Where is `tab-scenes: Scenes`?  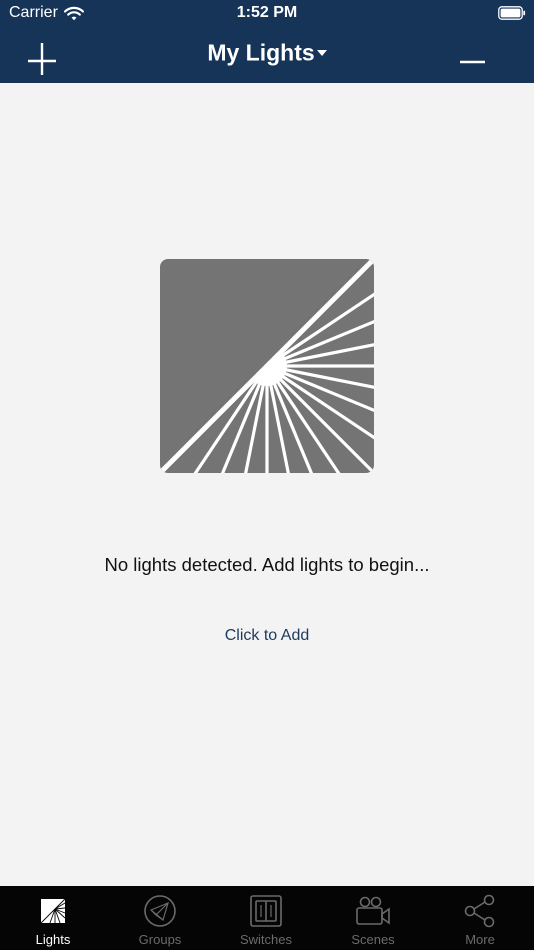 tab-scenes: Scenes is located at coordinates (373, 918).